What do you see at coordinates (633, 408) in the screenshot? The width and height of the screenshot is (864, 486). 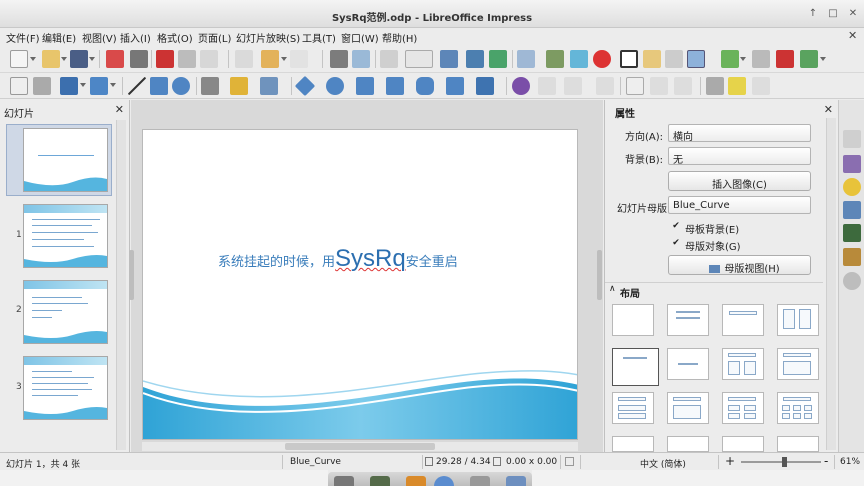 I see `layout-title-2-rows` at bounding box center [633, 408].